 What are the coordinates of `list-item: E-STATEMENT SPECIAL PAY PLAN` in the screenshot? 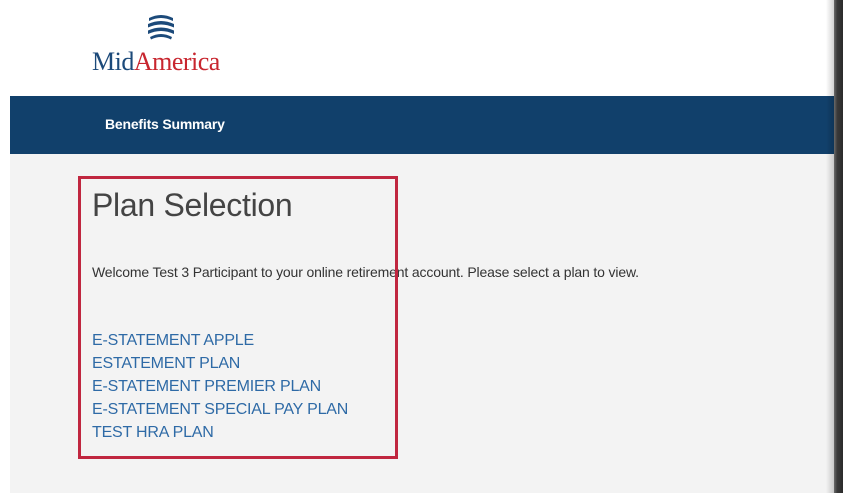 It's located at (220, 409).